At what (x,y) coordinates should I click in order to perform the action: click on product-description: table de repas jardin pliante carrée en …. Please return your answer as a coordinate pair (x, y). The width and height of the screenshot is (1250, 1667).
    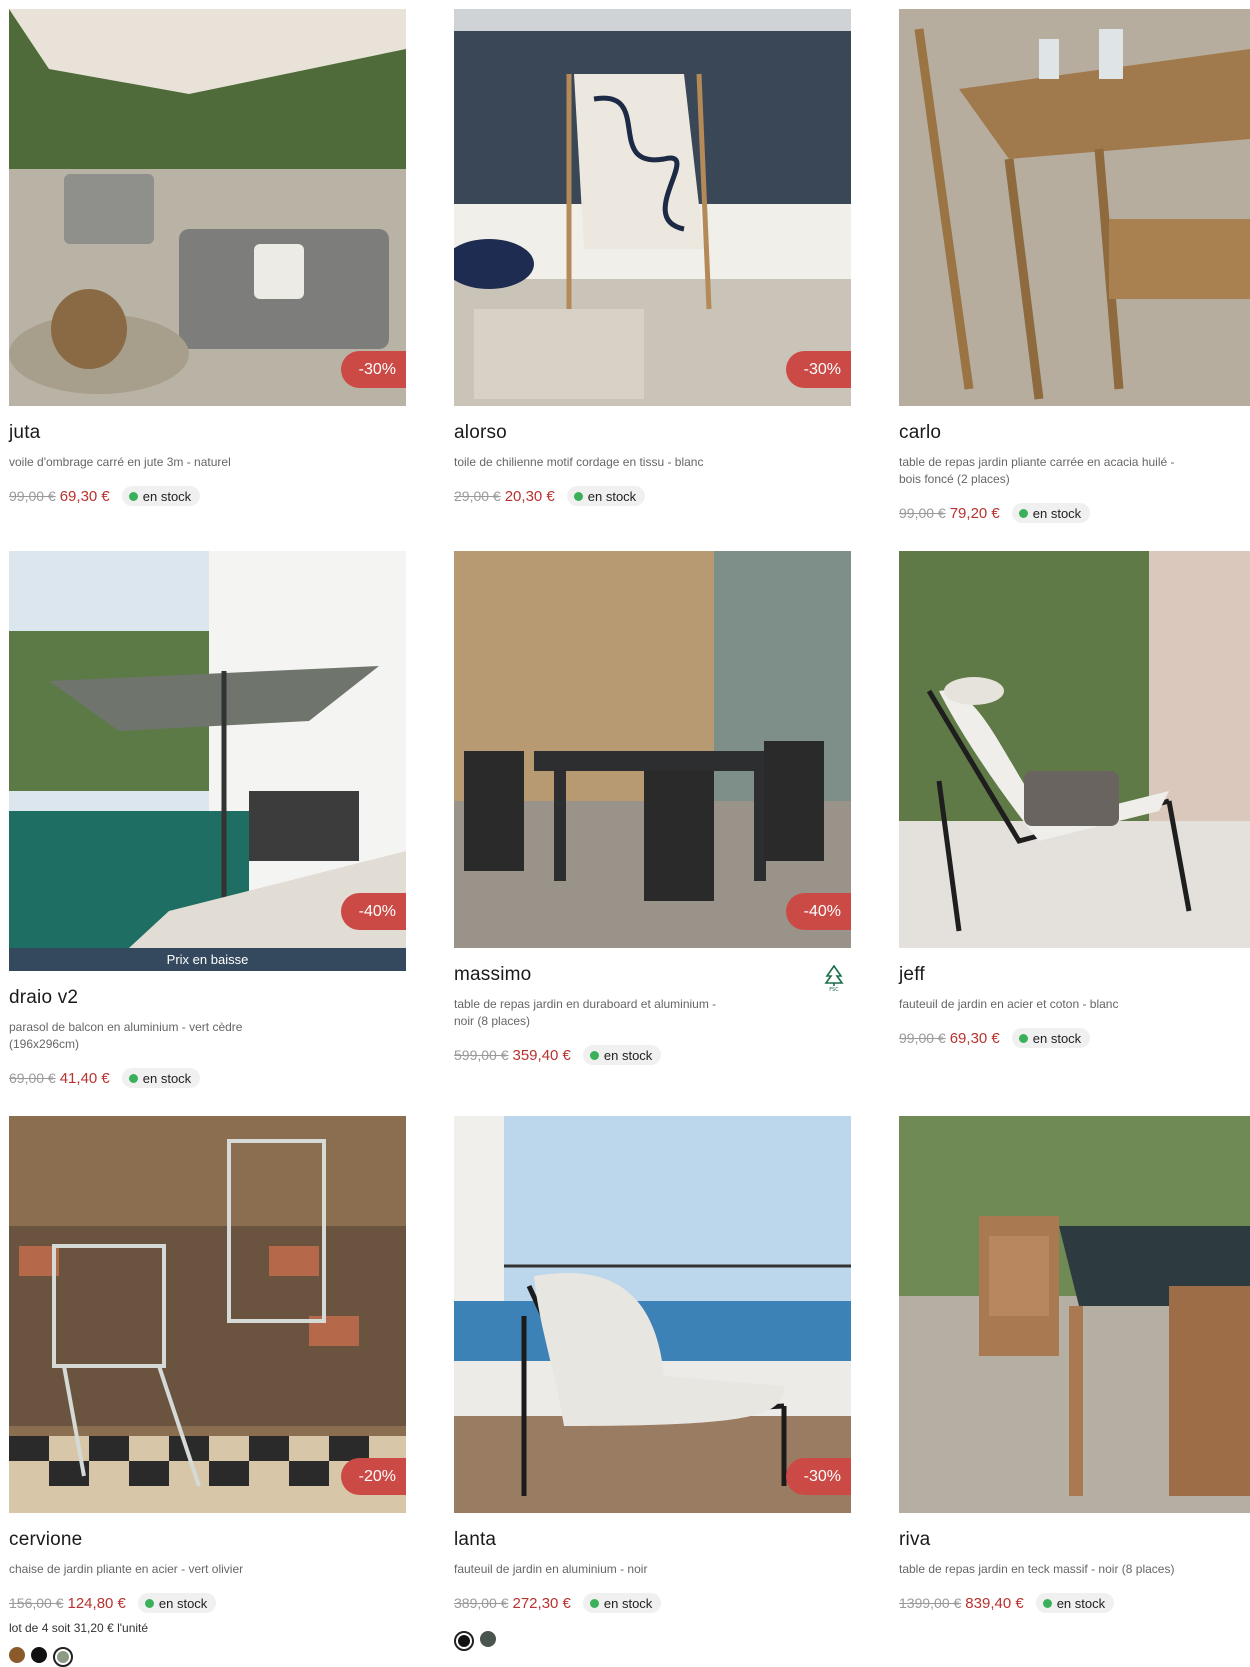
    Looking at the image, I should click on (1037, 470).